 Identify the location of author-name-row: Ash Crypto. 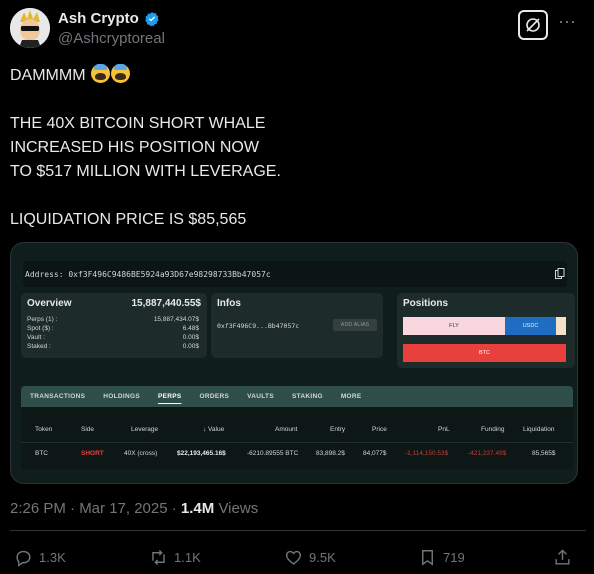
(109, 18).